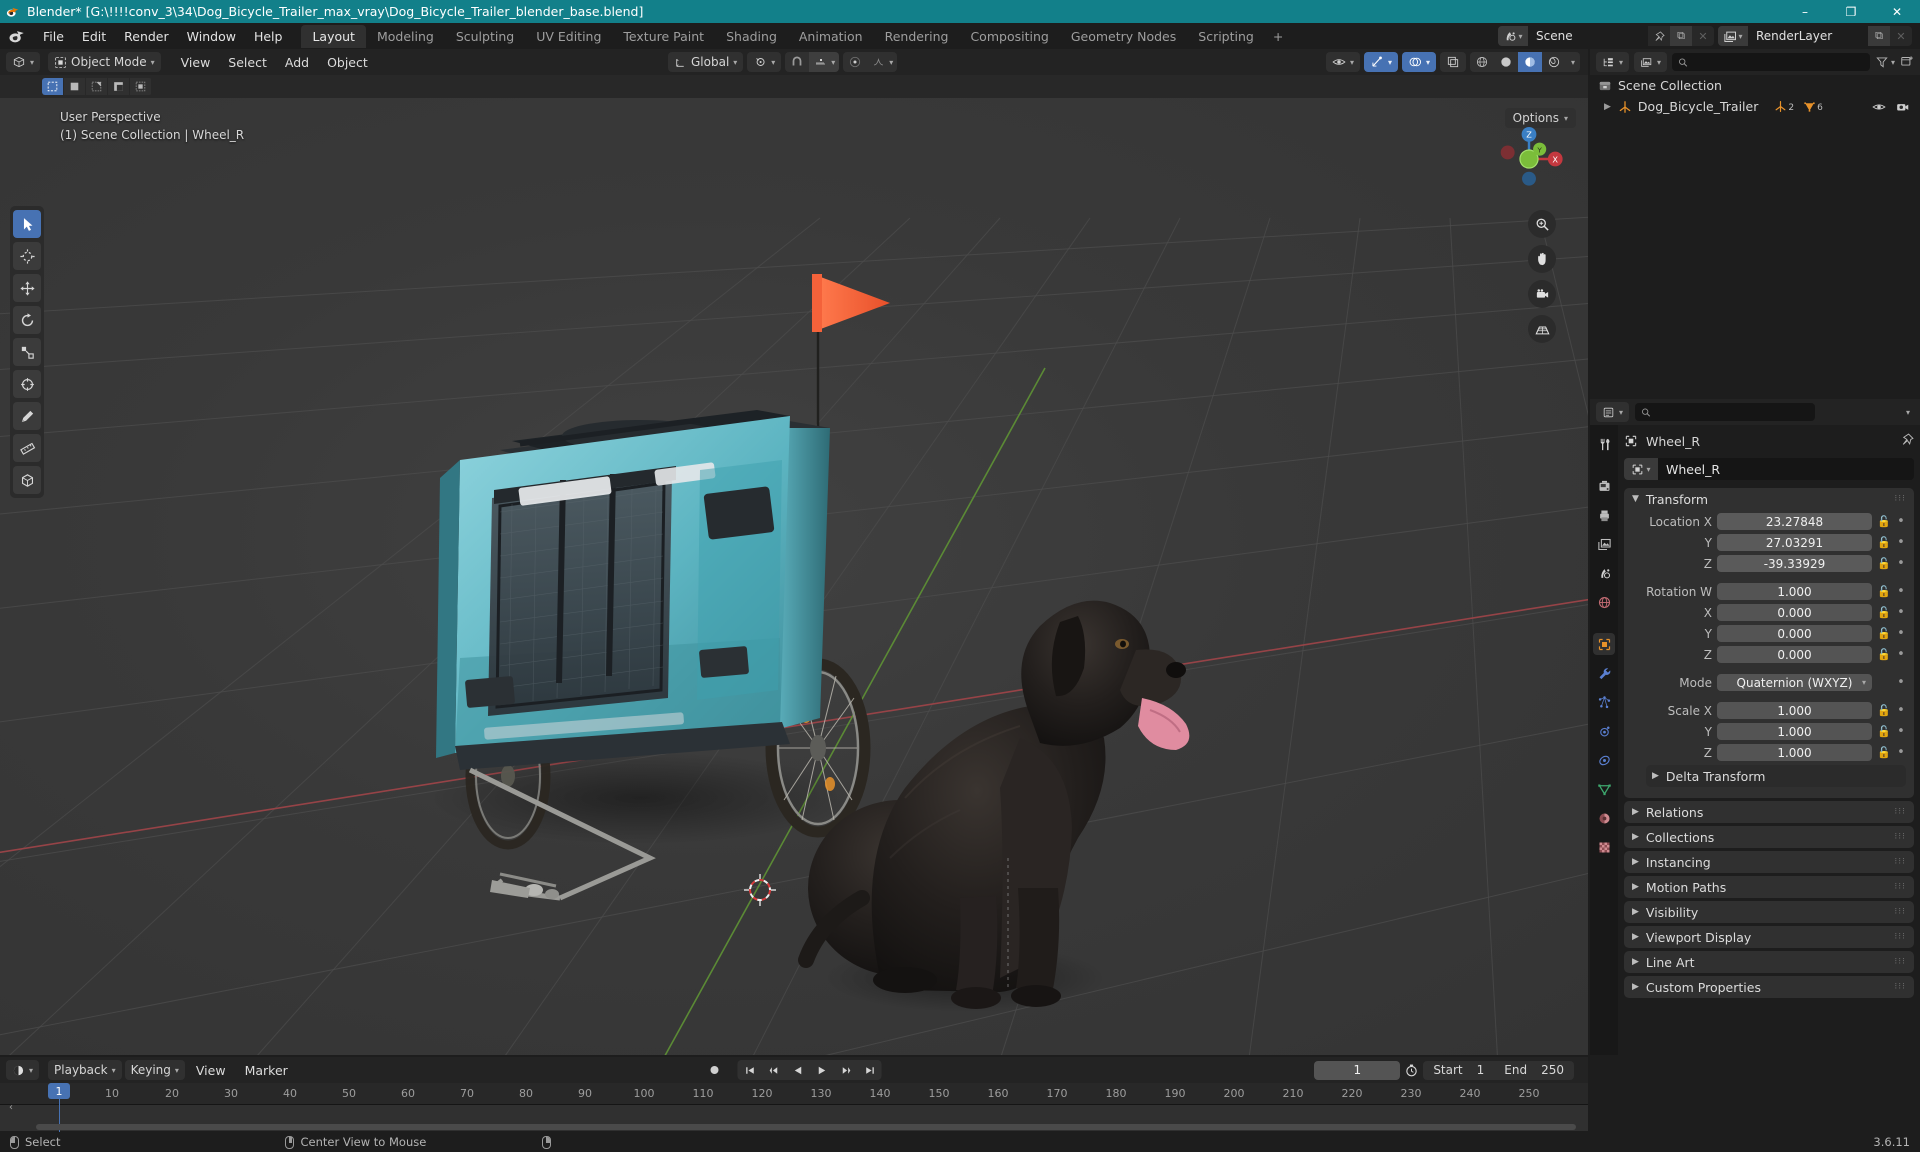 This screenshot has height=1152, width=1920. Describe the element at coordinates (1884, 710) in the screenshot. I see `lock-scale-x-icon: 🔓` at that location.